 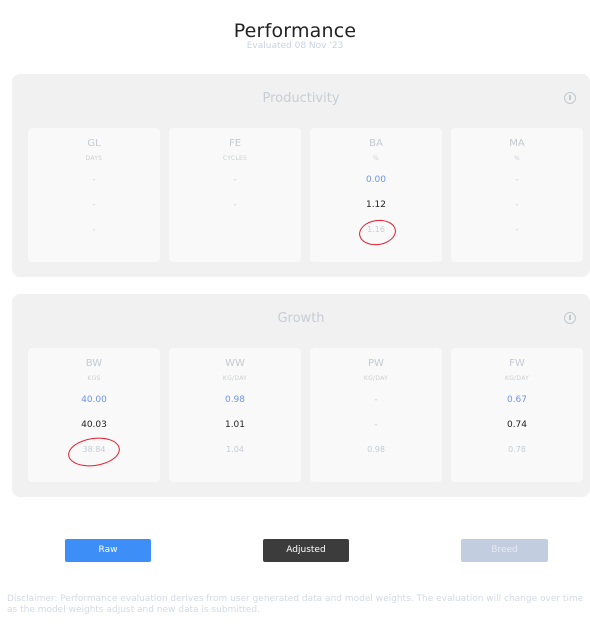 I want to click on metric-unit: DAYS, so click(x=94, y=158).